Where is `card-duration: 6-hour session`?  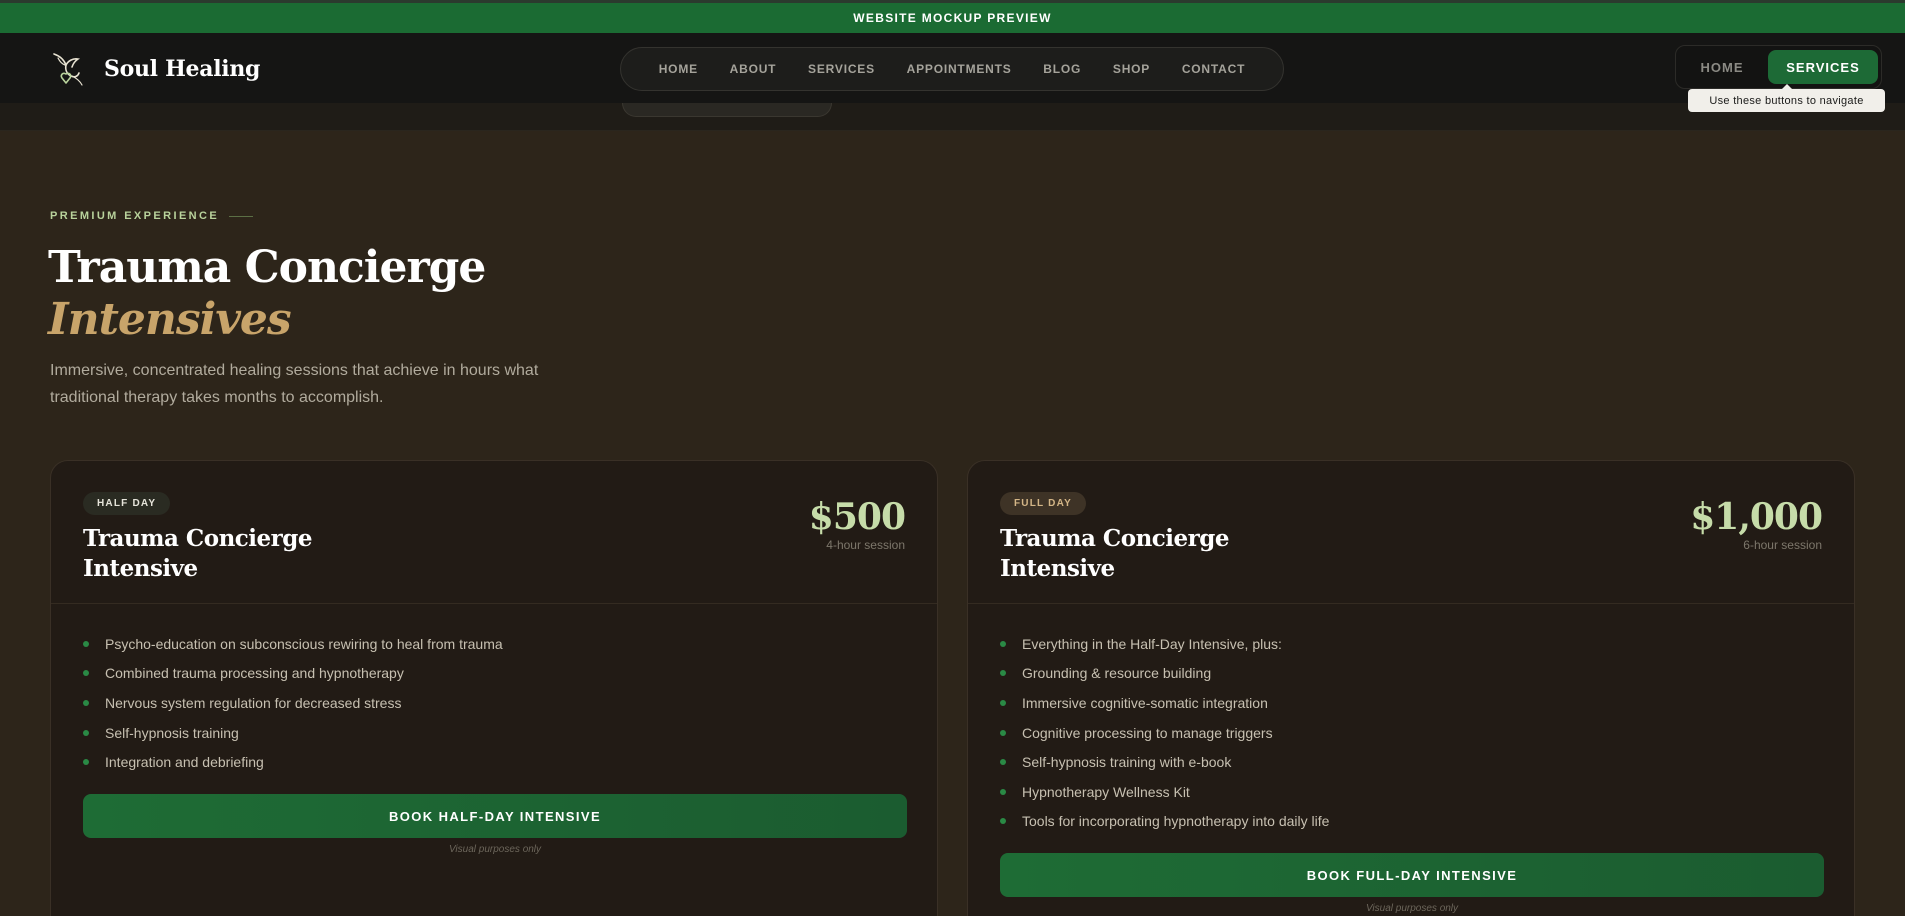 card-duration: 6-hour session is located at coordinates (1782, 545).